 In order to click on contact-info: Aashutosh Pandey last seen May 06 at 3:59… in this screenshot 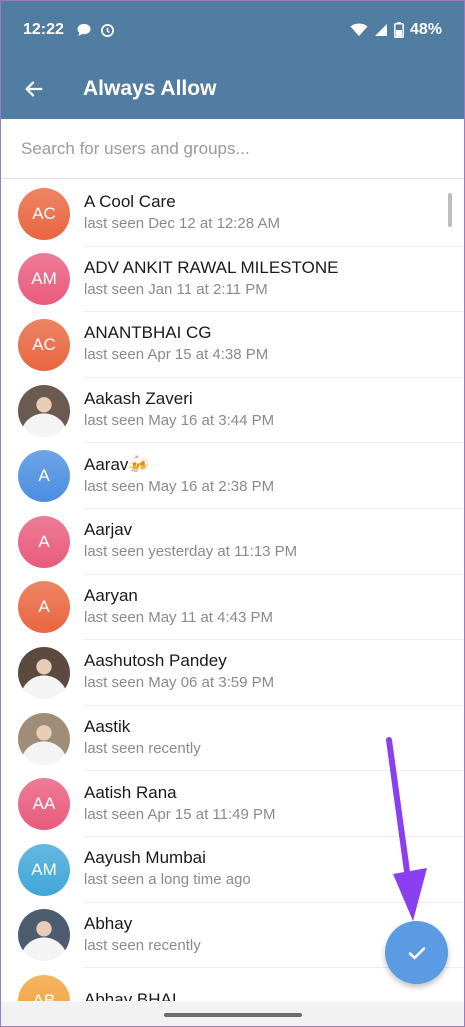, I will do `click(274, 673)`.